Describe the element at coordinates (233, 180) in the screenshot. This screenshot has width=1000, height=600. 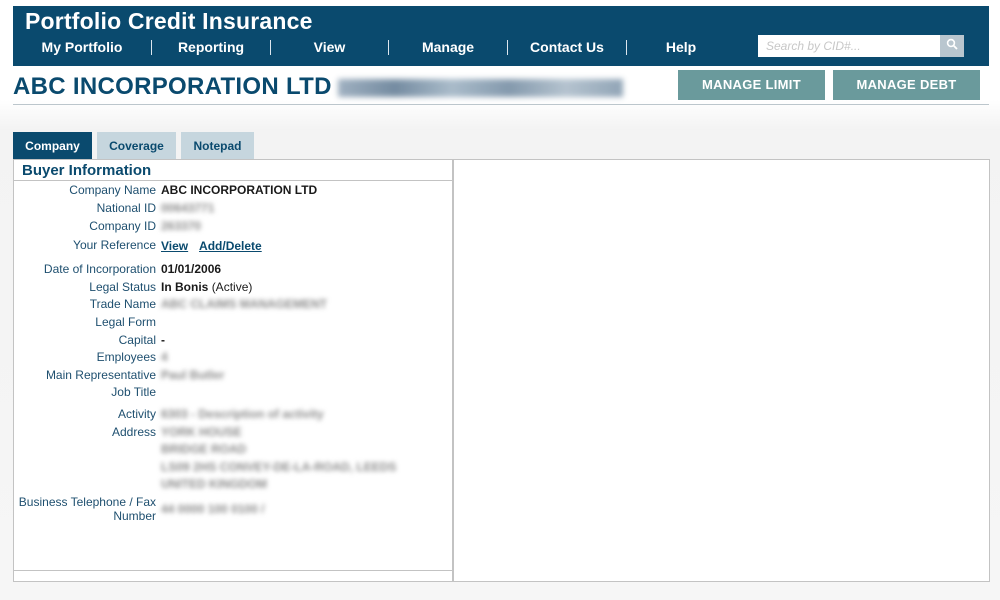
I see `panel-title-divider` at that location.